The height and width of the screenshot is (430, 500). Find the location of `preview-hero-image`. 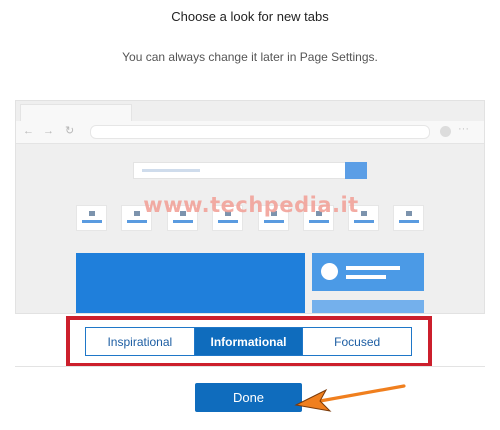

preview-hero-image is located at coordinates (190, 283).